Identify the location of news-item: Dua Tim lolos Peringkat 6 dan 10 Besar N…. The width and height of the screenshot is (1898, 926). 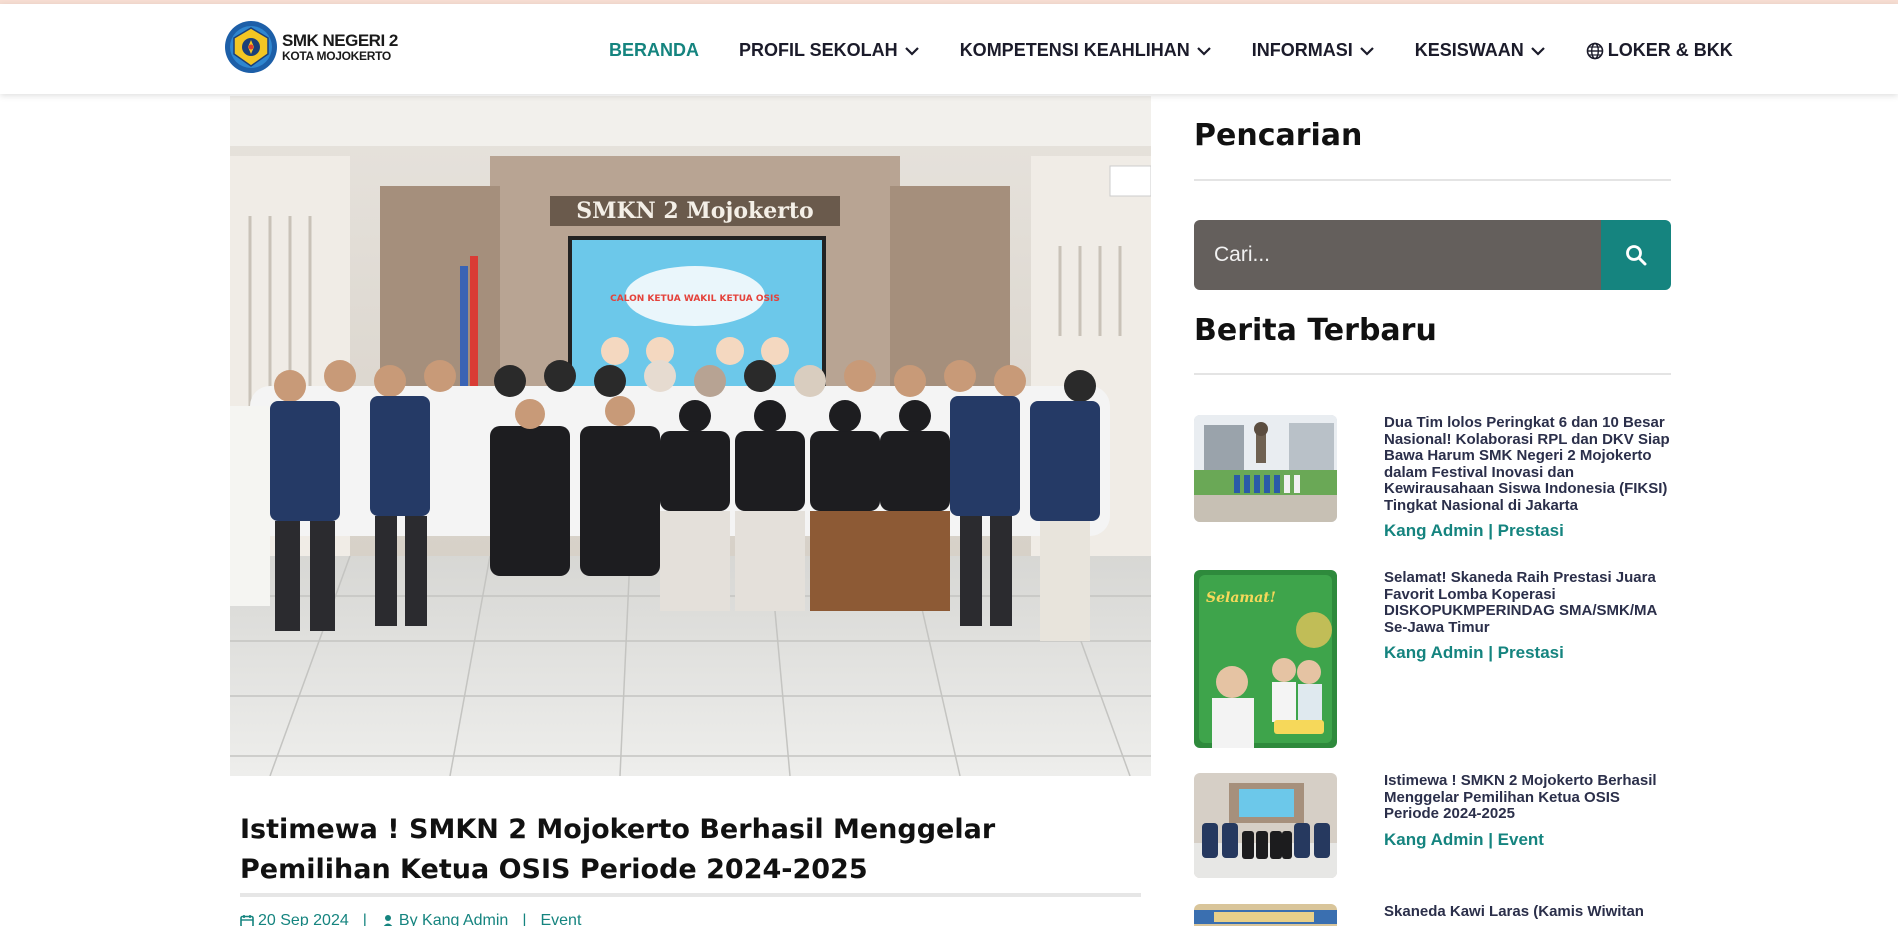
(1434, 477).